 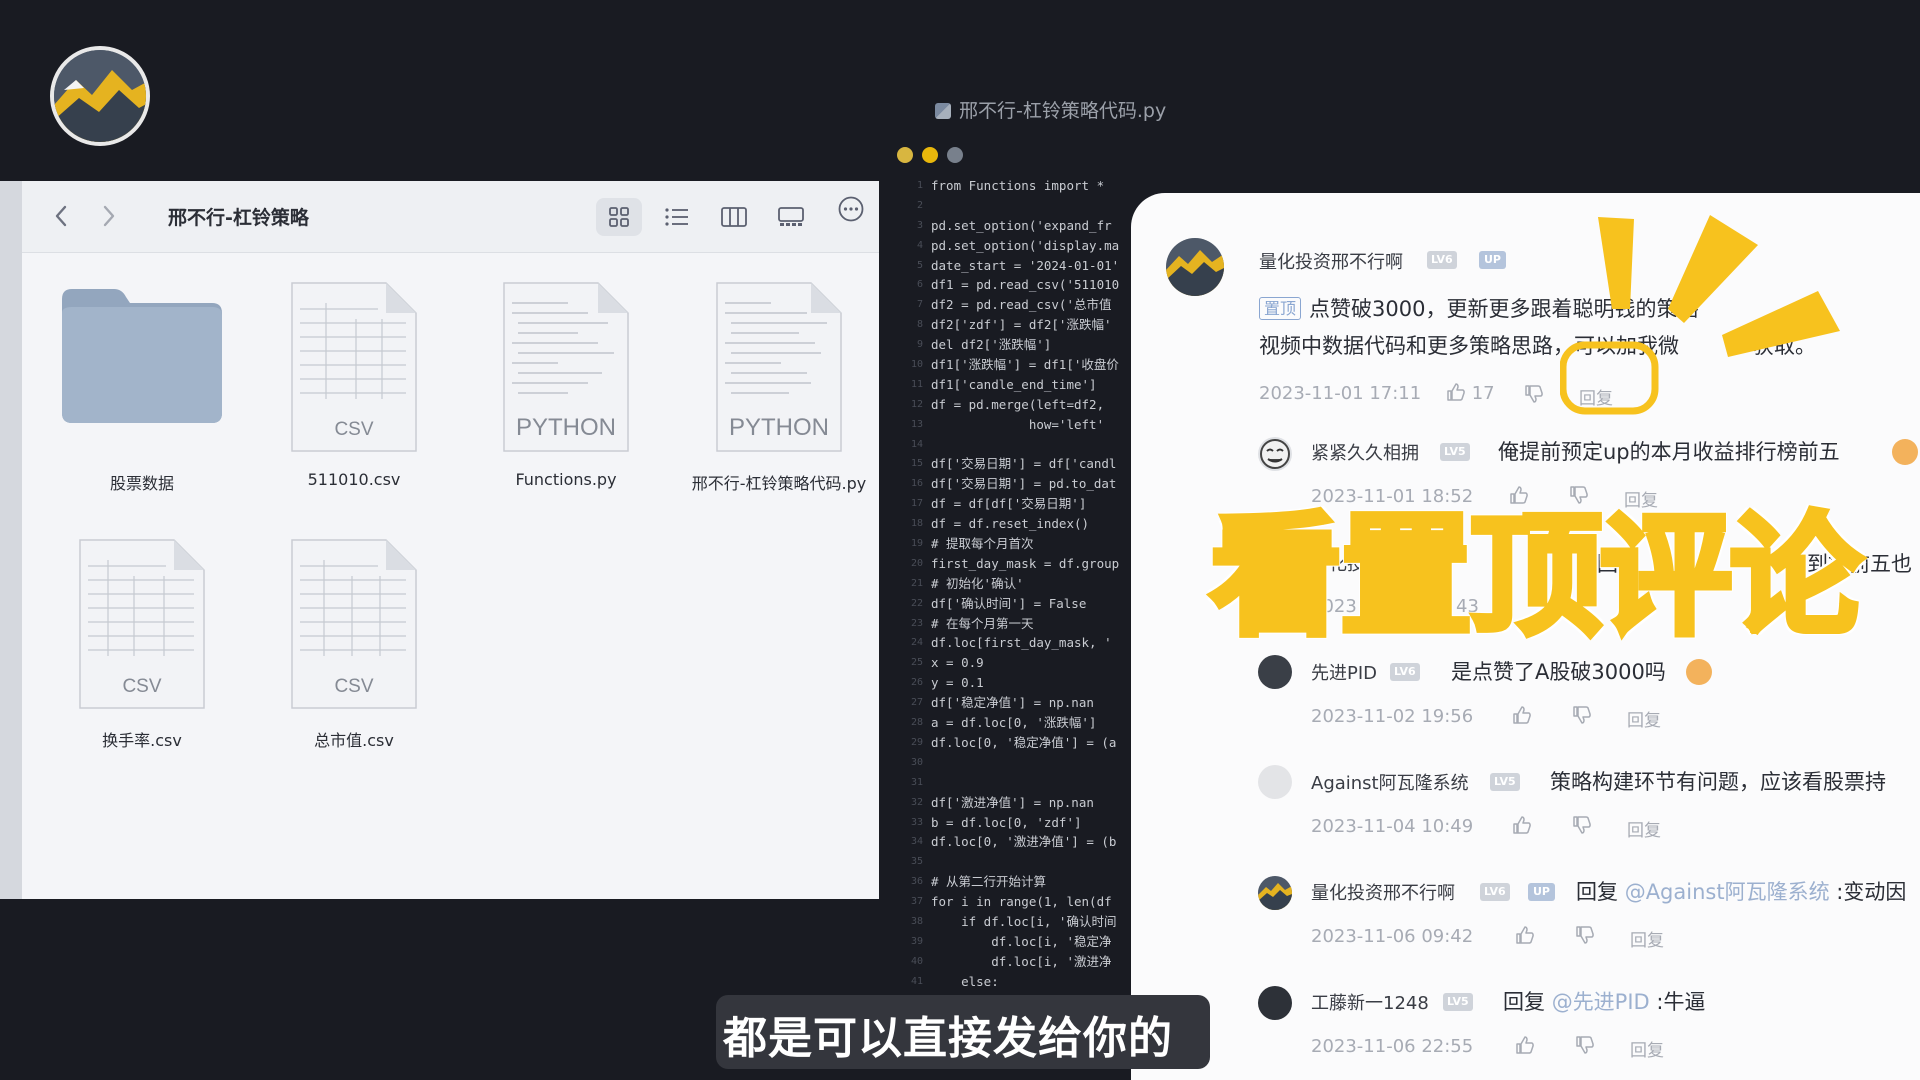 I want to click on icon-view-button, so click(x=619, y=217).